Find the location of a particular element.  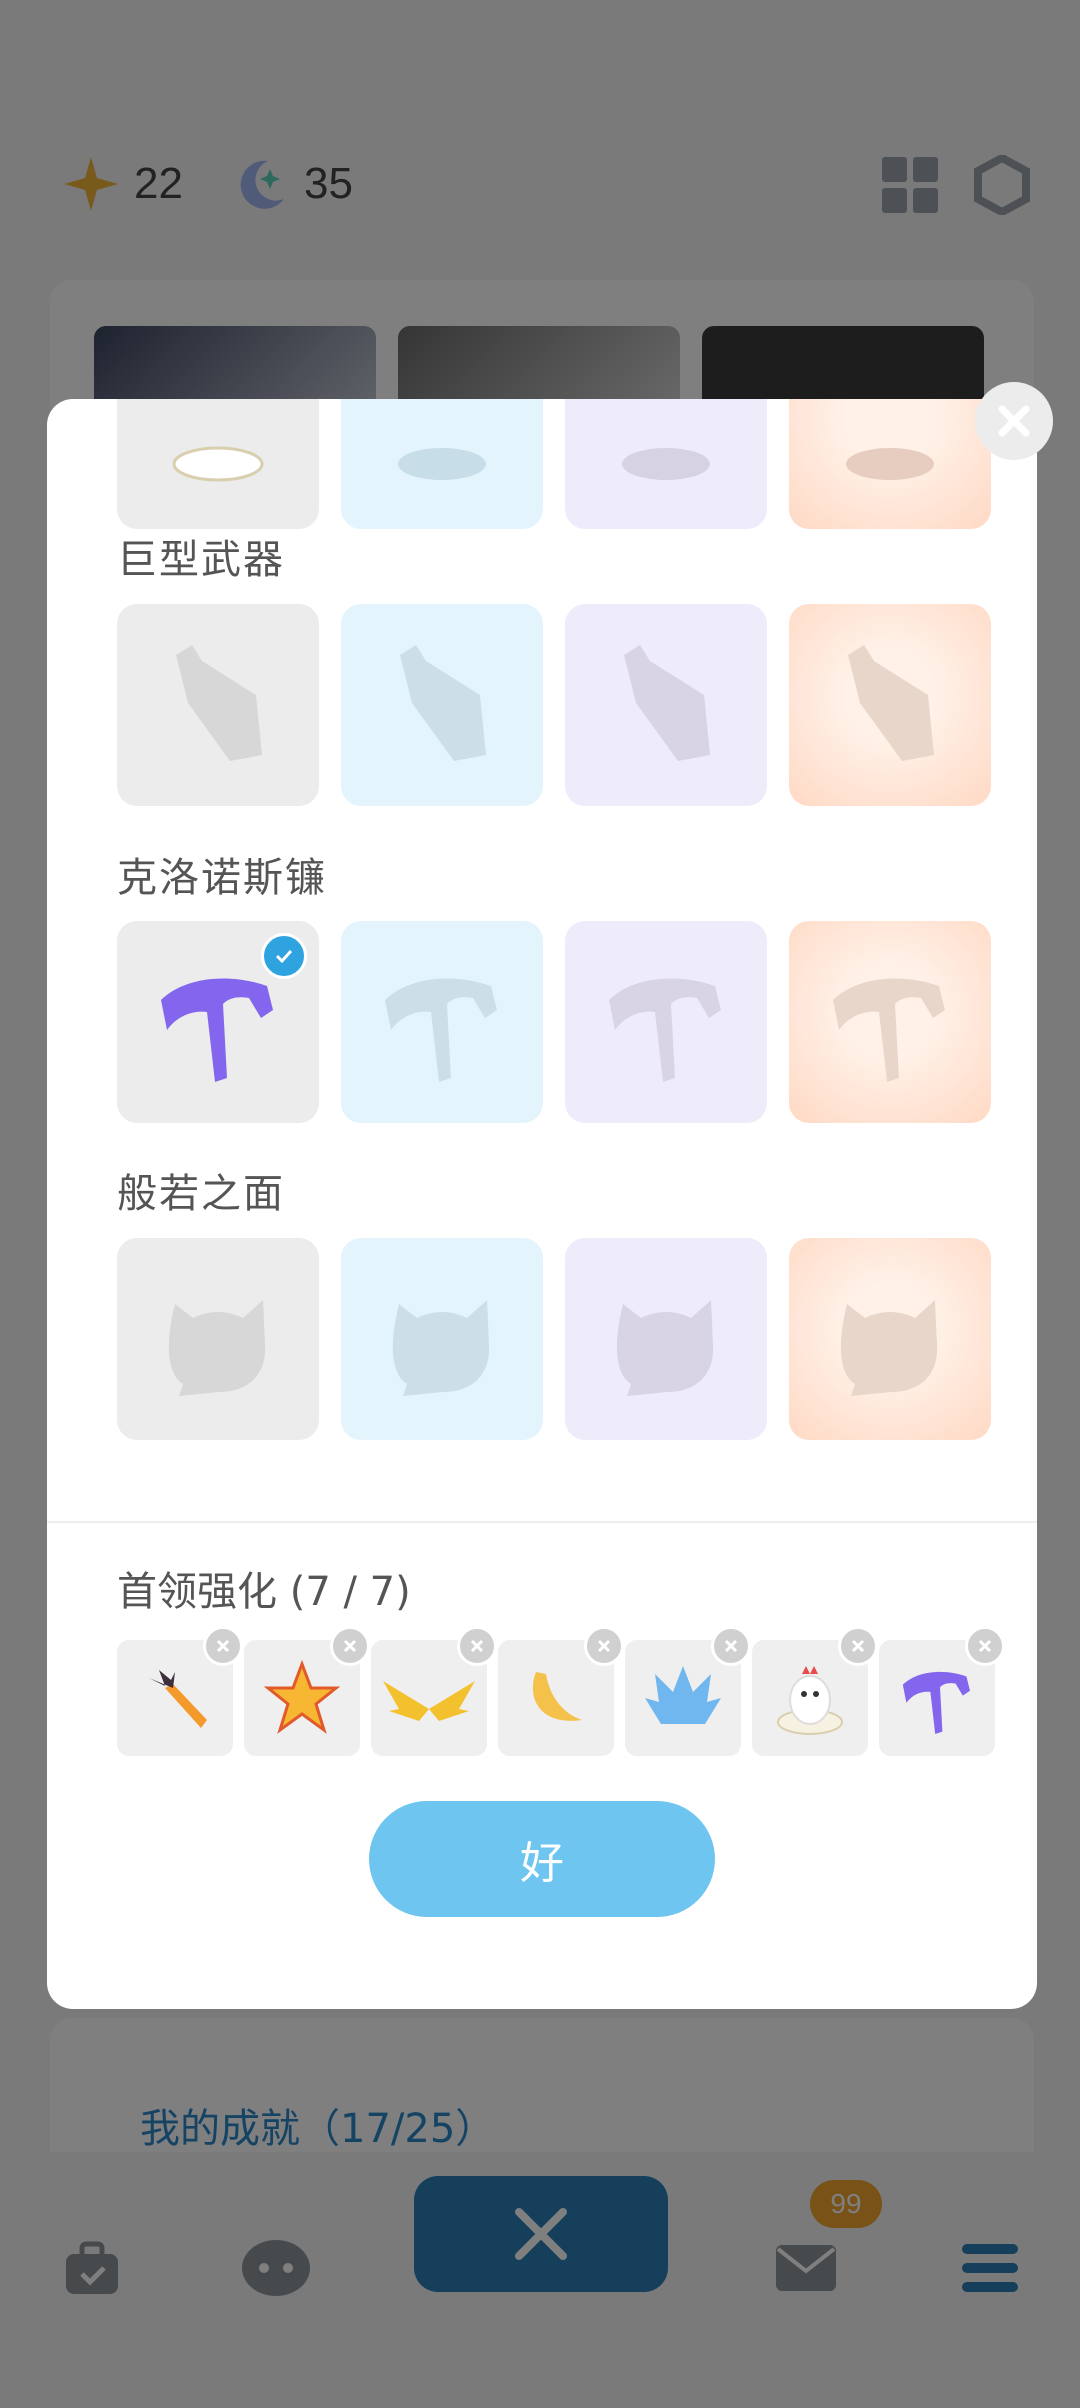

section-title: 克洛诺斯镰 is located at coordinates (222, 878).